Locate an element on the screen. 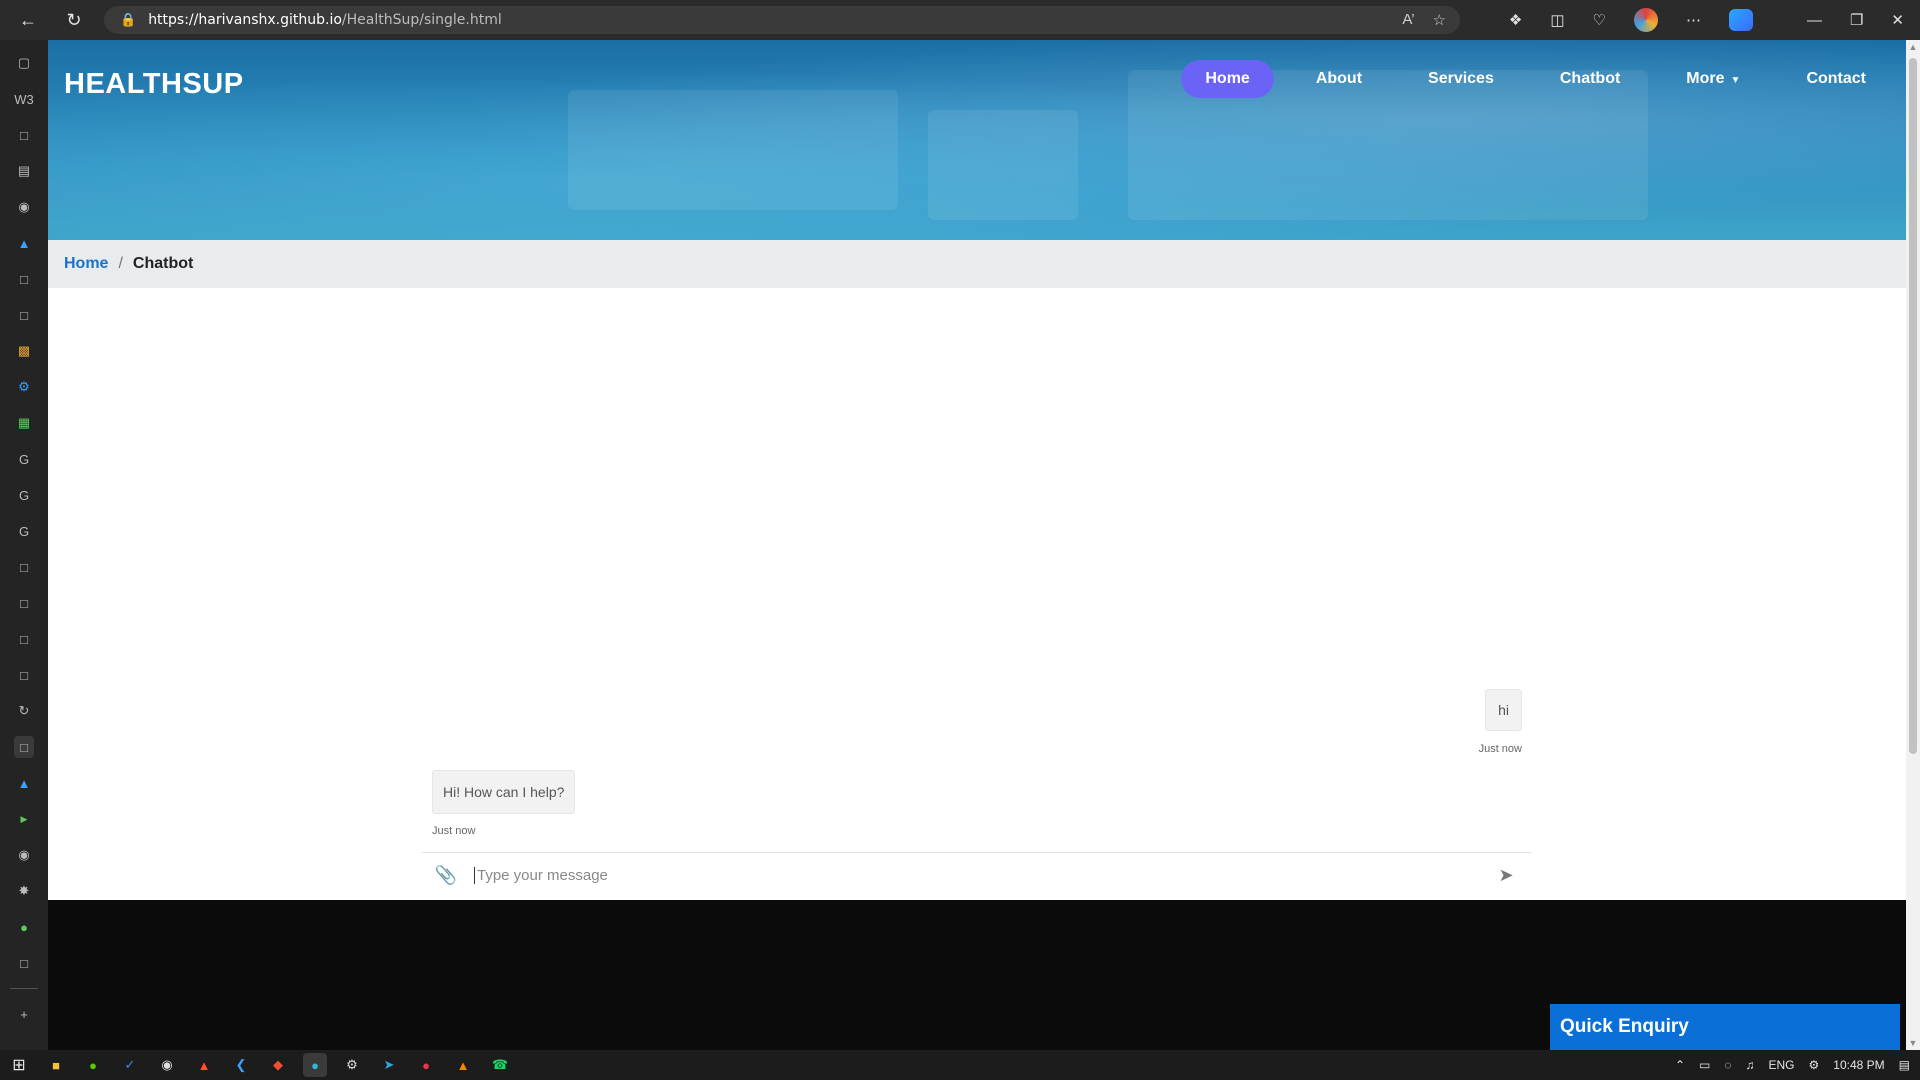 The image size is (1920, 1080). settings-gear-icon: ⚙ is located at coordinates (1814, 1065).